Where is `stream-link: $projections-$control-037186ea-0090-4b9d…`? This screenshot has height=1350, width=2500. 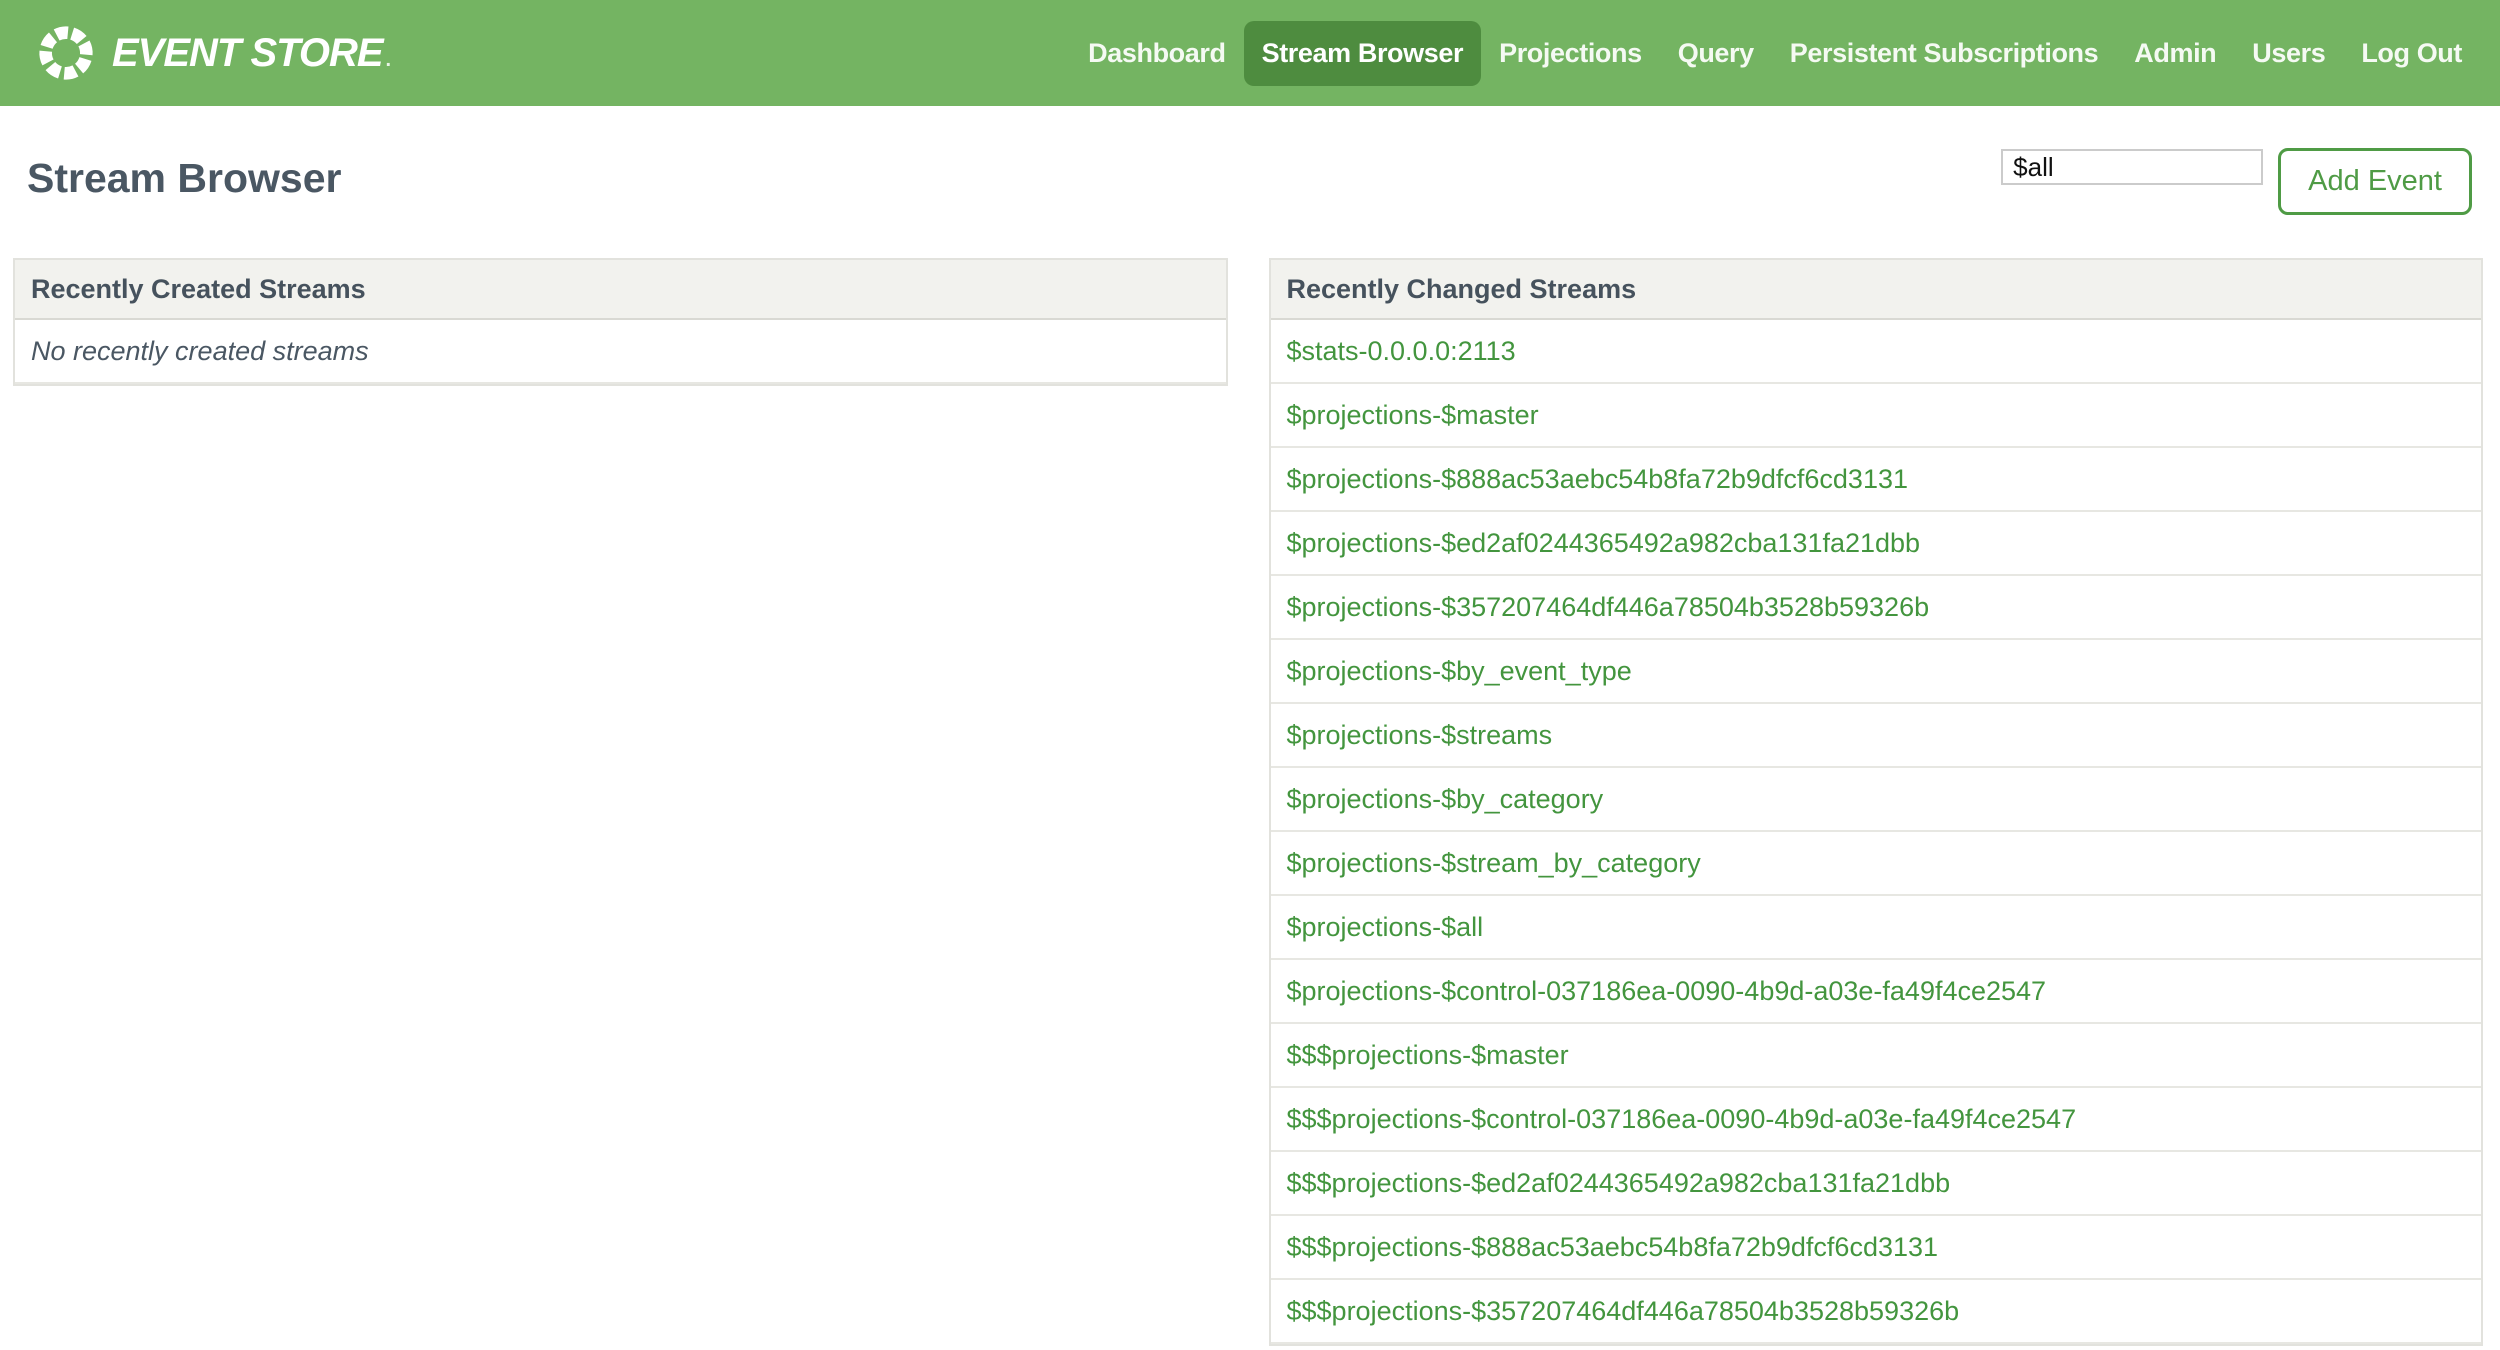 stream-link: $projections-$control-037186ea-0090-4b9d… is located at coordinates (1667, 991).